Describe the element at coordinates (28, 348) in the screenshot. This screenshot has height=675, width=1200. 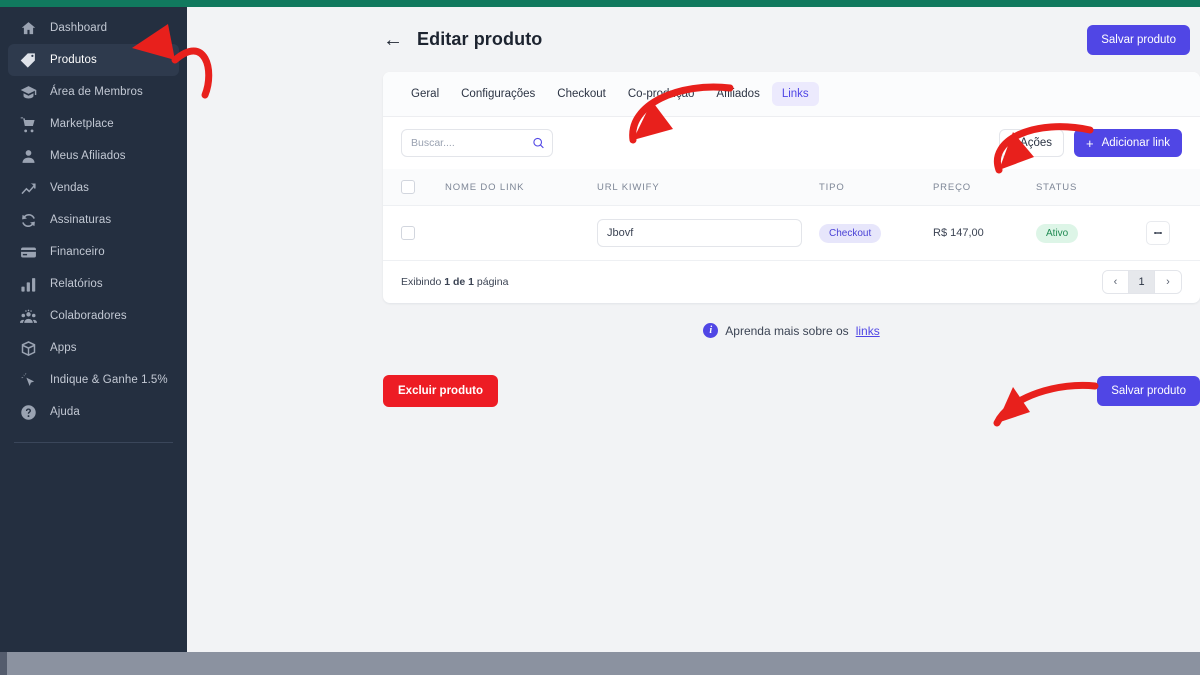
I see `box-icon` at that location.